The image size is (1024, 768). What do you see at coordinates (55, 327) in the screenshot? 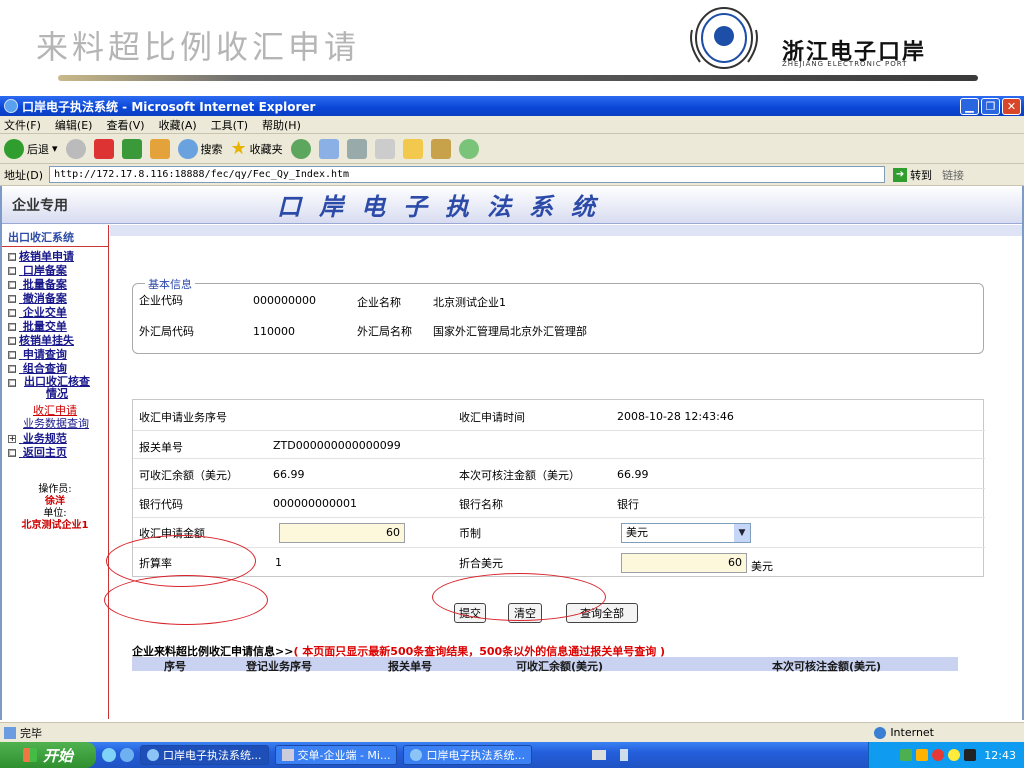
I see `sidebar-item-batch-submit: □ 批量交单` at bounding box center [55, 327].